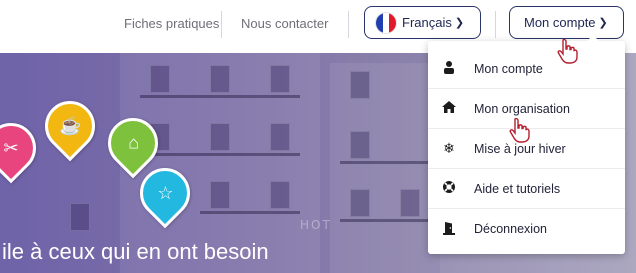 The width and height of the screenshot is (636, 273). Describe the element at coordinates (449, 229) in the screenshot. I see `logout-door-icon` at that location.